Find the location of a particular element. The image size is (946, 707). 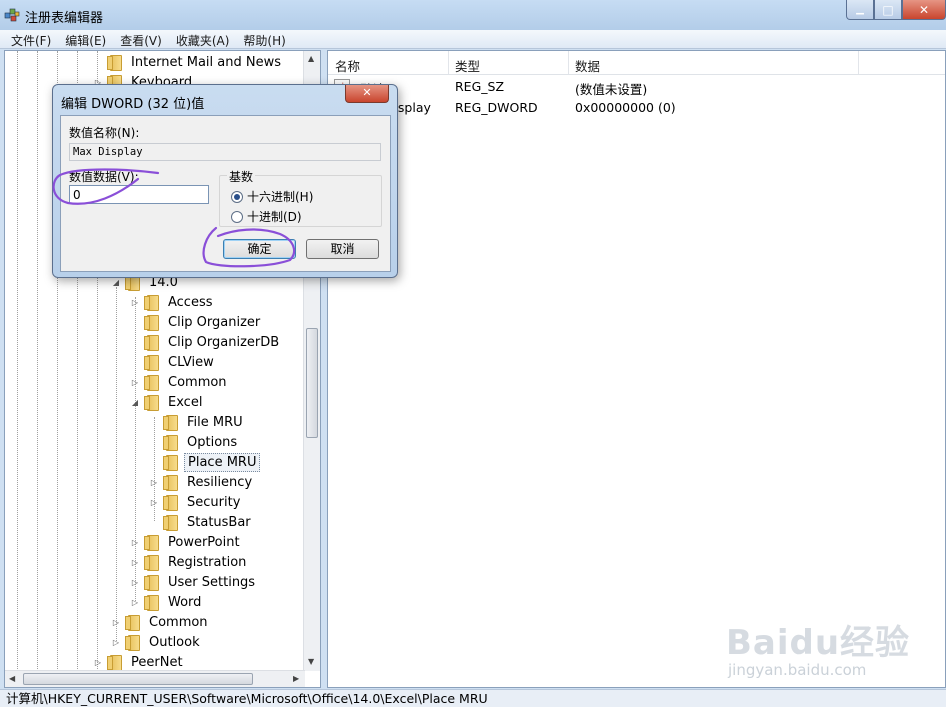

watermark-url: jingyan.baidu.com is located at coordinates (797, 670).